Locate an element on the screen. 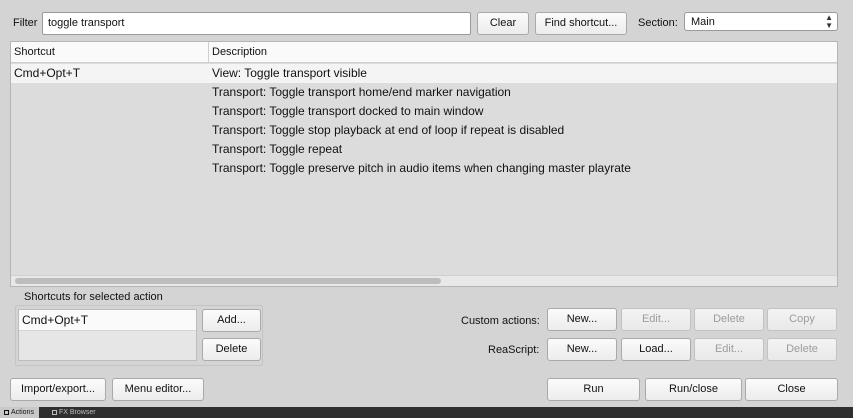 This screenshot has width=853, height=418. run-button: Run is located at coordinates (593, 389).